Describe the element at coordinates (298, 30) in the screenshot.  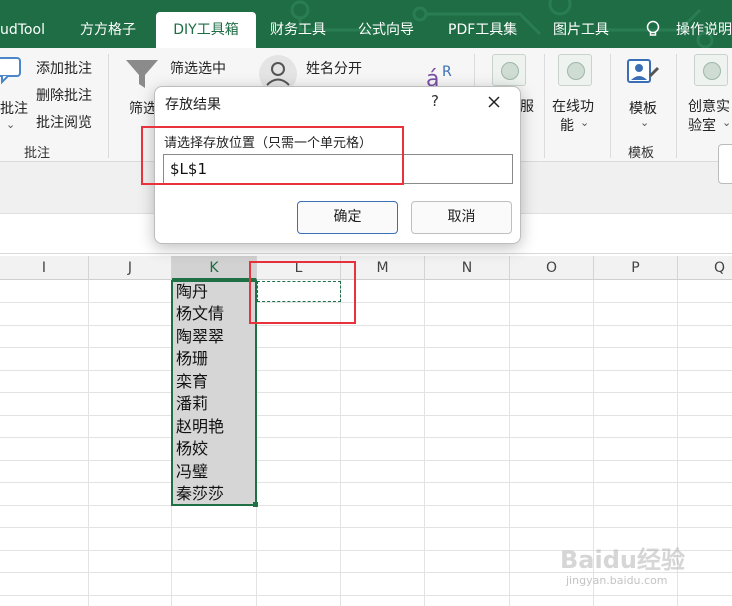
I see `tab-finance: 财务工具` at that location.